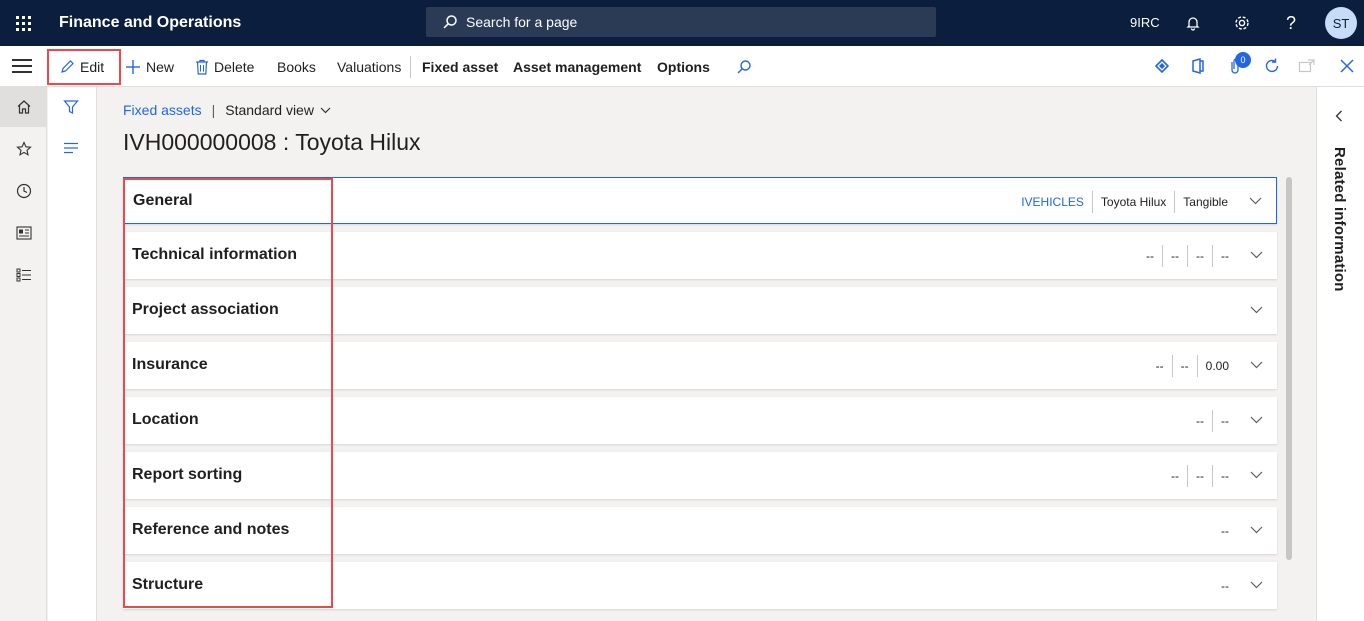 This screenshot has height=621, width=1364. I want to click on summary-value: Tangible, so click(1205, 201).